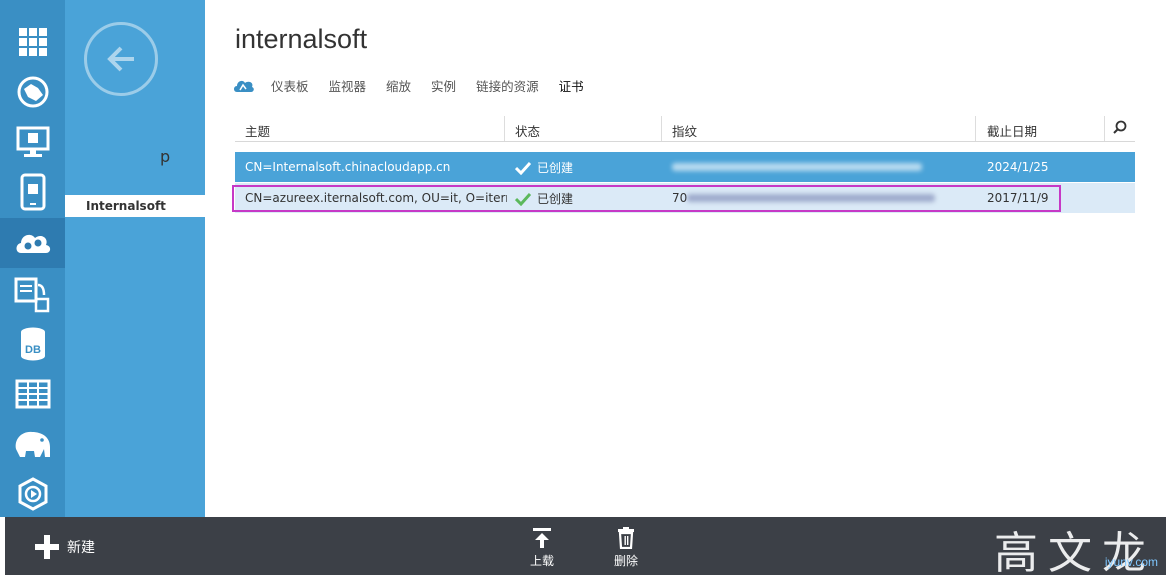 This screenshot has height=581, width=1170. Describe the element at coordinates (47, 547) in the screenshot. I see `plus-icon` at that location.